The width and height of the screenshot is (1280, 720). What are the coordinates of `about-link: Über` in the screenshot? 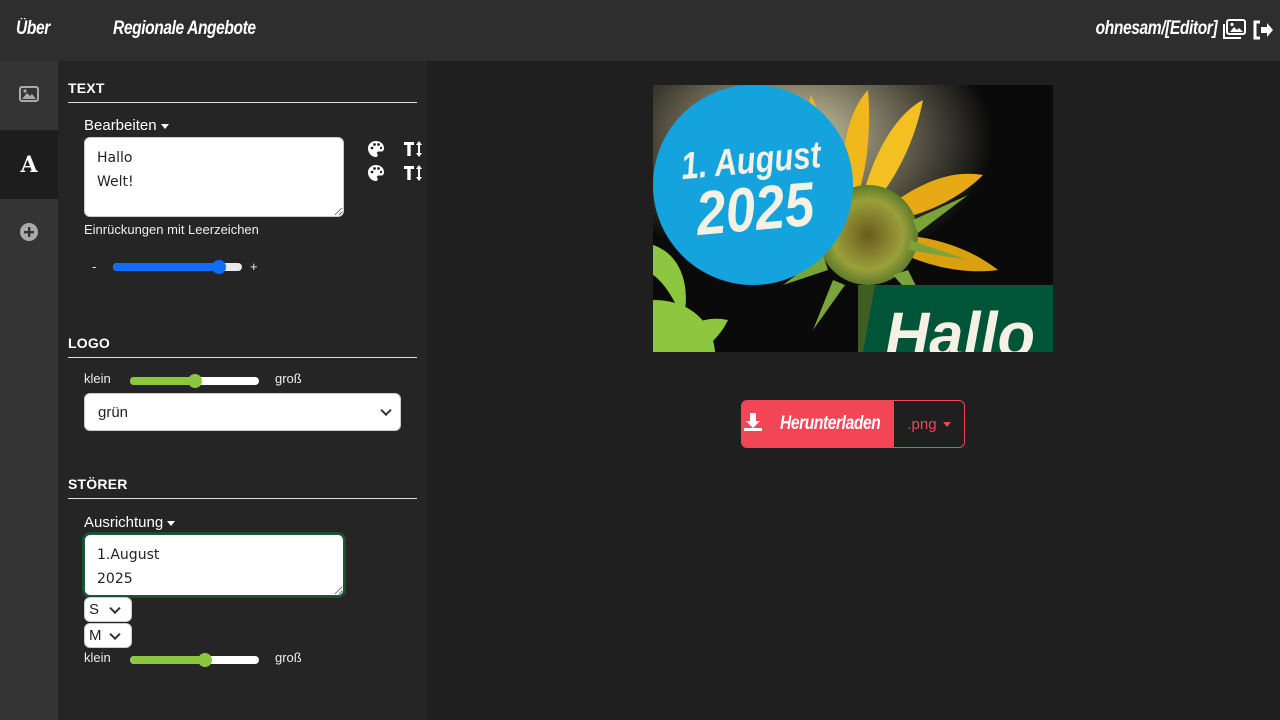 It's located at (33, 29).